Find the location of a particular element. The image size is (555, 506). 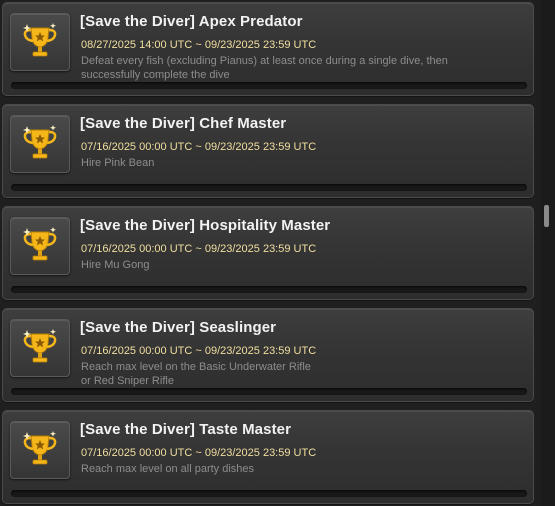

achievement-description-line: Hire Mu Gong is located at coordinates (115, 265).